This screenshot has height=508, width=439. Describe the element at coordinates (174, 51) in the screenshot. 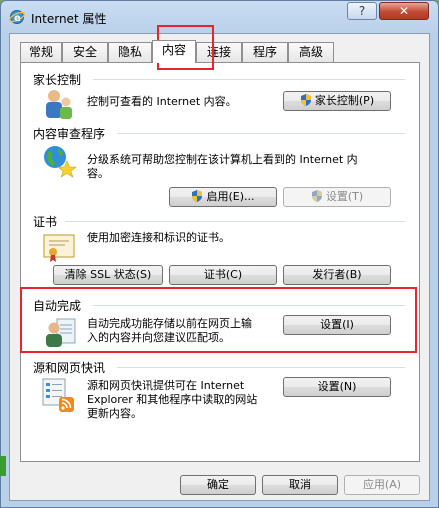

I see `tab-content: 内容` at that location.